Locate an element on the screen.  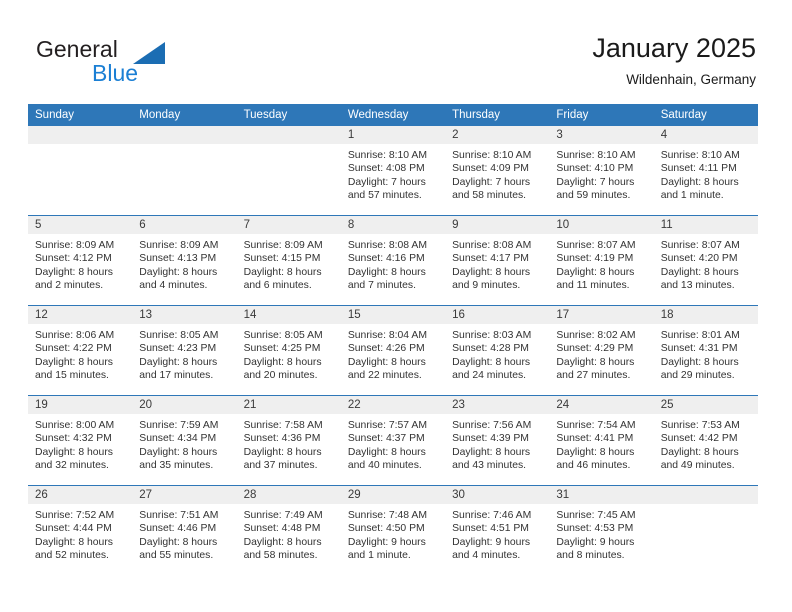
day-number: 28 is located at coordinates (288, 495).